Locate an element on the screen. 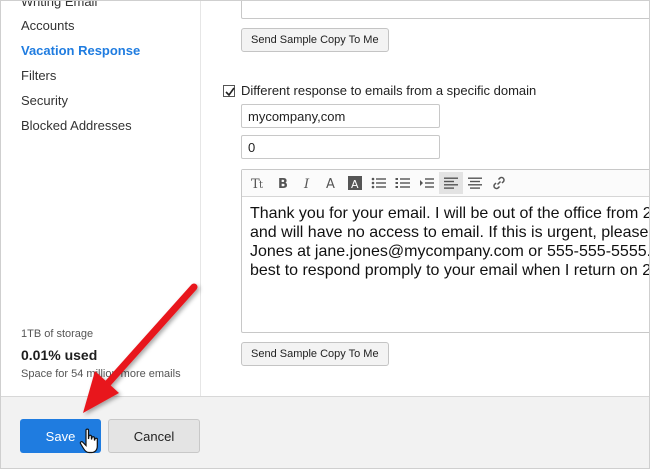 The width and height of the screenshot is (650, 469). checkmark-icon is located at coordinates (230, 91).